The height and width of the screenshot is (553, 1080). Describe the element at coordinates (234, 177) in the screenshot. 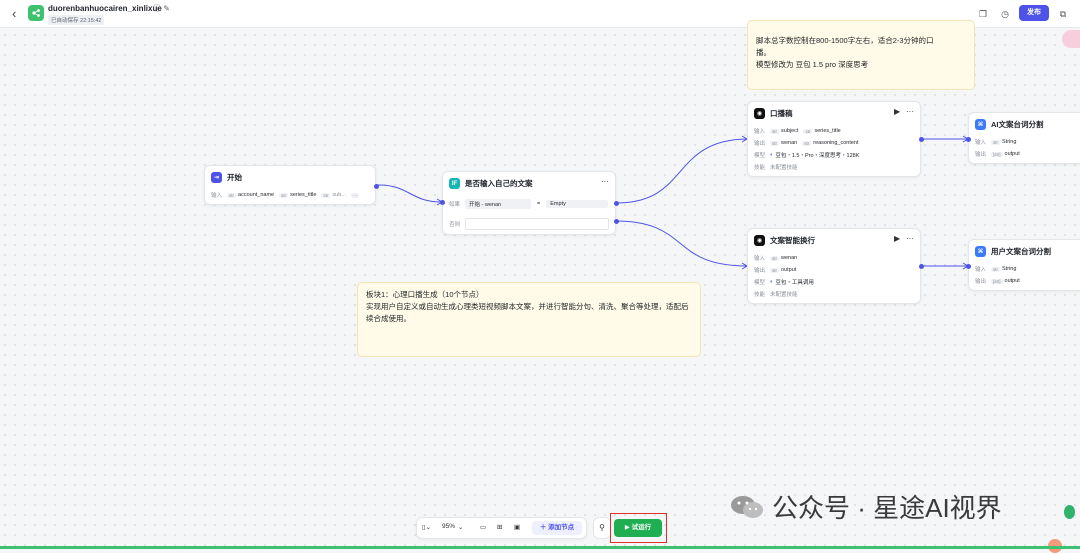

I see `node-title: 开始` at that location.